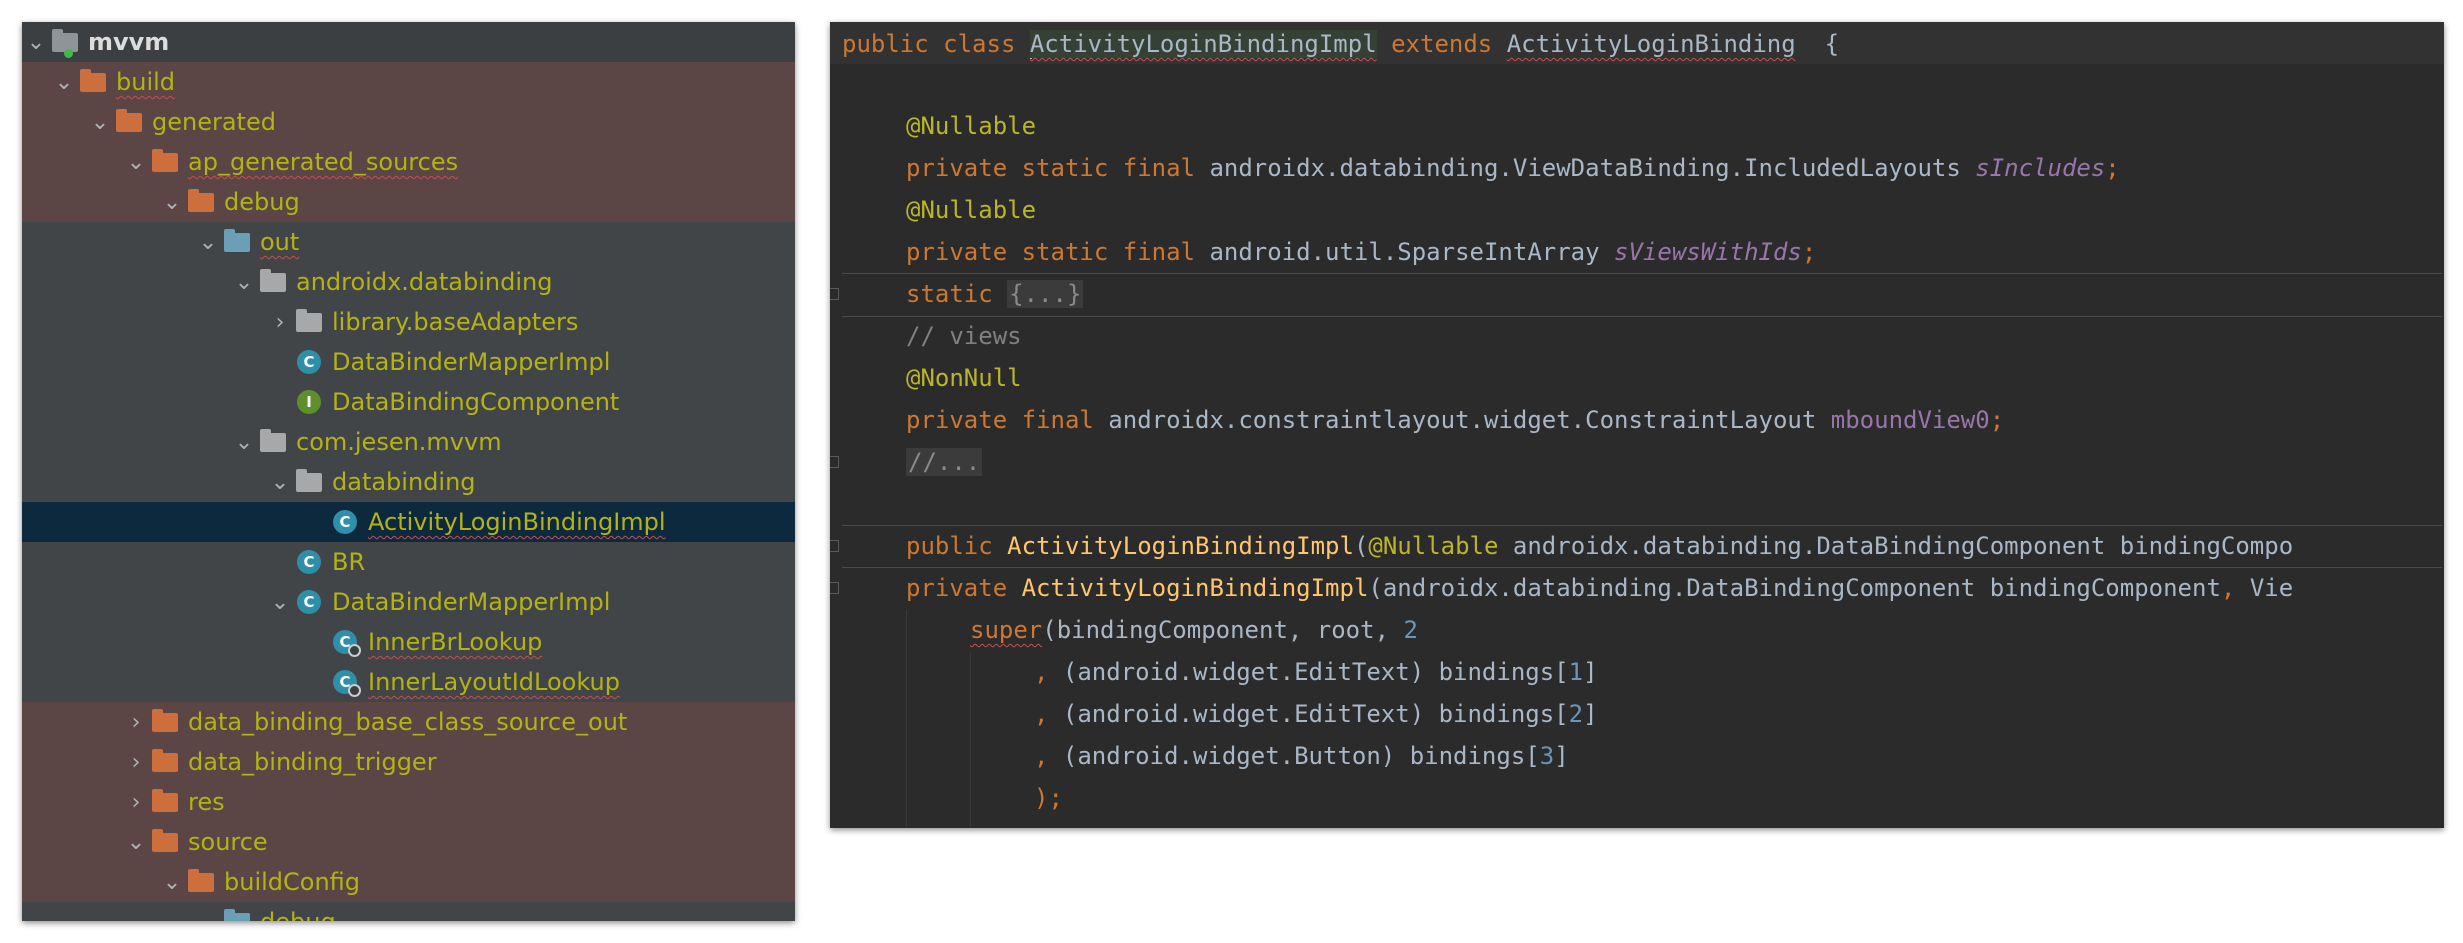  I want to click on tree-label: InnerBrLookup, so click(455, 642).